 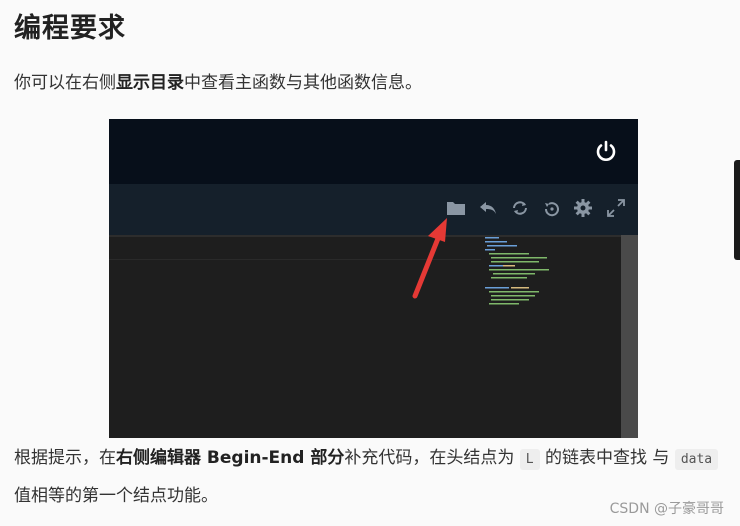 What do you see at coordinates (65, 83) in the screenshot?
I see `intro-prefix: 你可以在右侧` at bounding box center [65, 83].